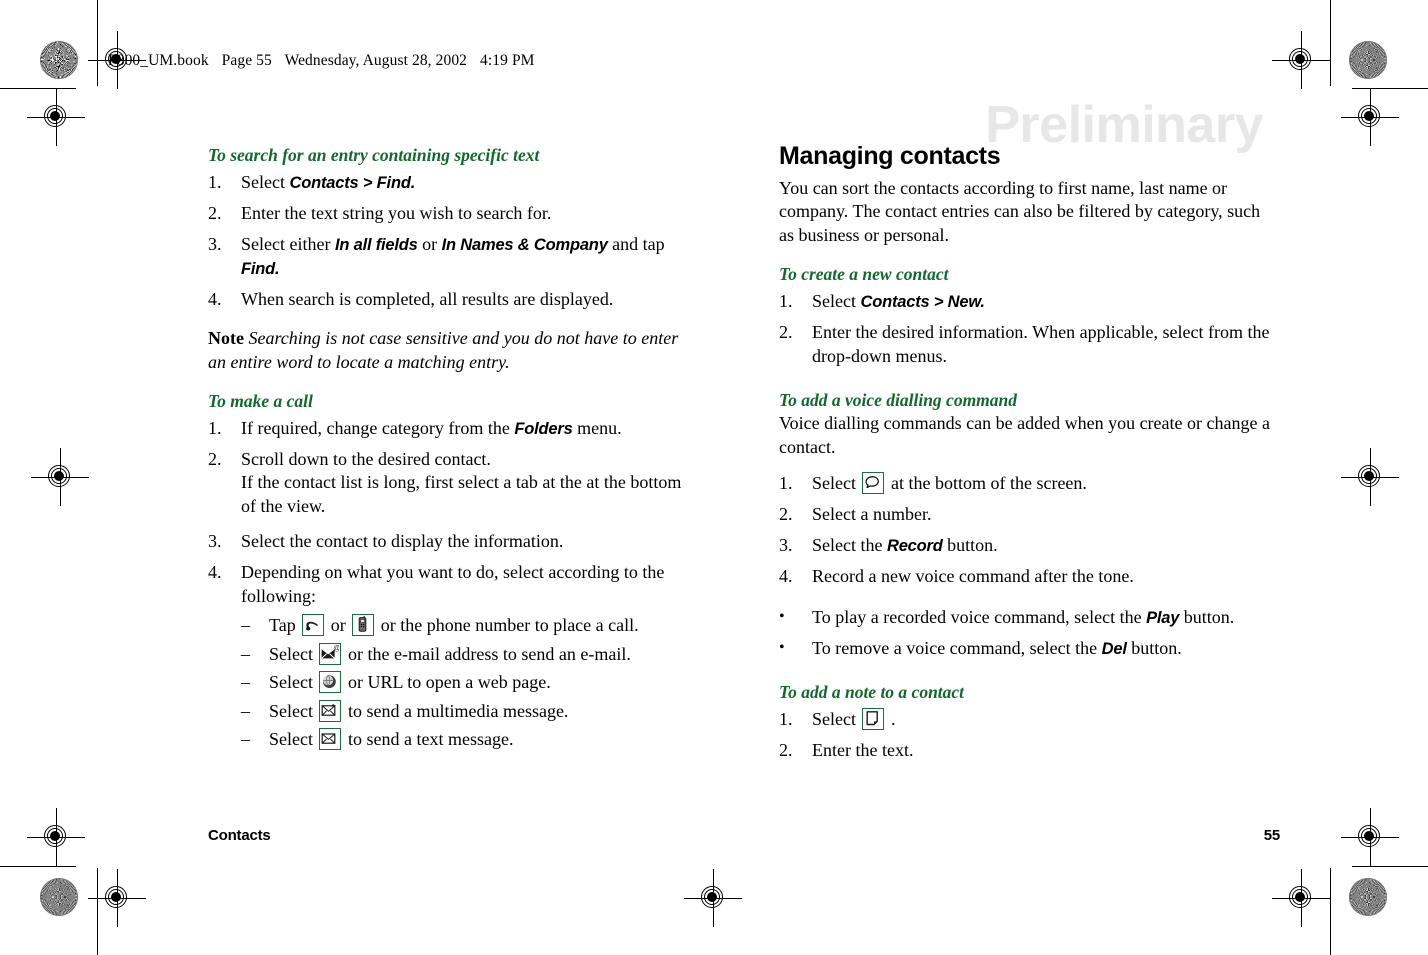 Image resolution: width=1428 pixels, height=955 pixels. Describe the element at coordinates (1029, 302) in the screenshot. I see `list-item: 1. Select Contacts > New.` at that location.